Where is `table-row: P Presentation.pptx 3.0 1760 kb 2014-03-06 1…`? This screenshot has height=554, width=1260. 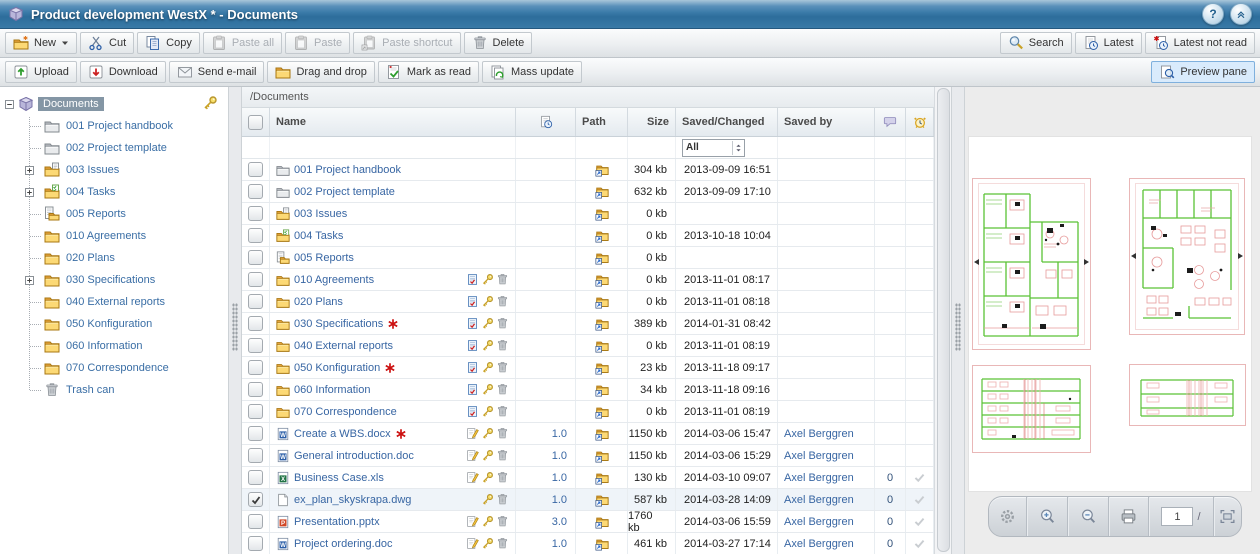
table-row: P Presentation.pptx 3.0 1760 kb 2014-03-06 1… is located at coordinates (588, 522).